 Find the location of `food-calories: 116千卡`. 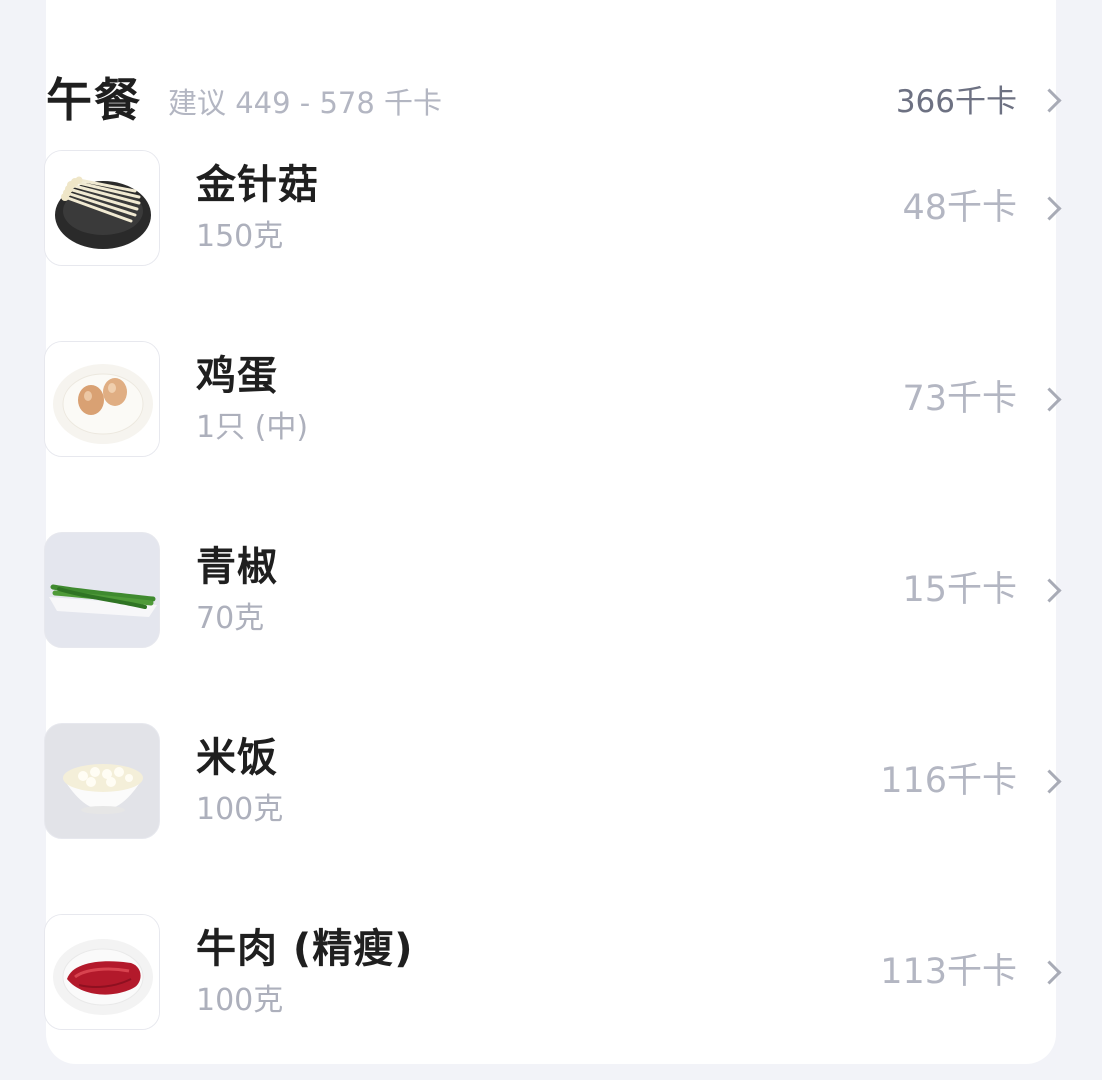

food-calories: 116千卡 is located at coordinates (948, 780).